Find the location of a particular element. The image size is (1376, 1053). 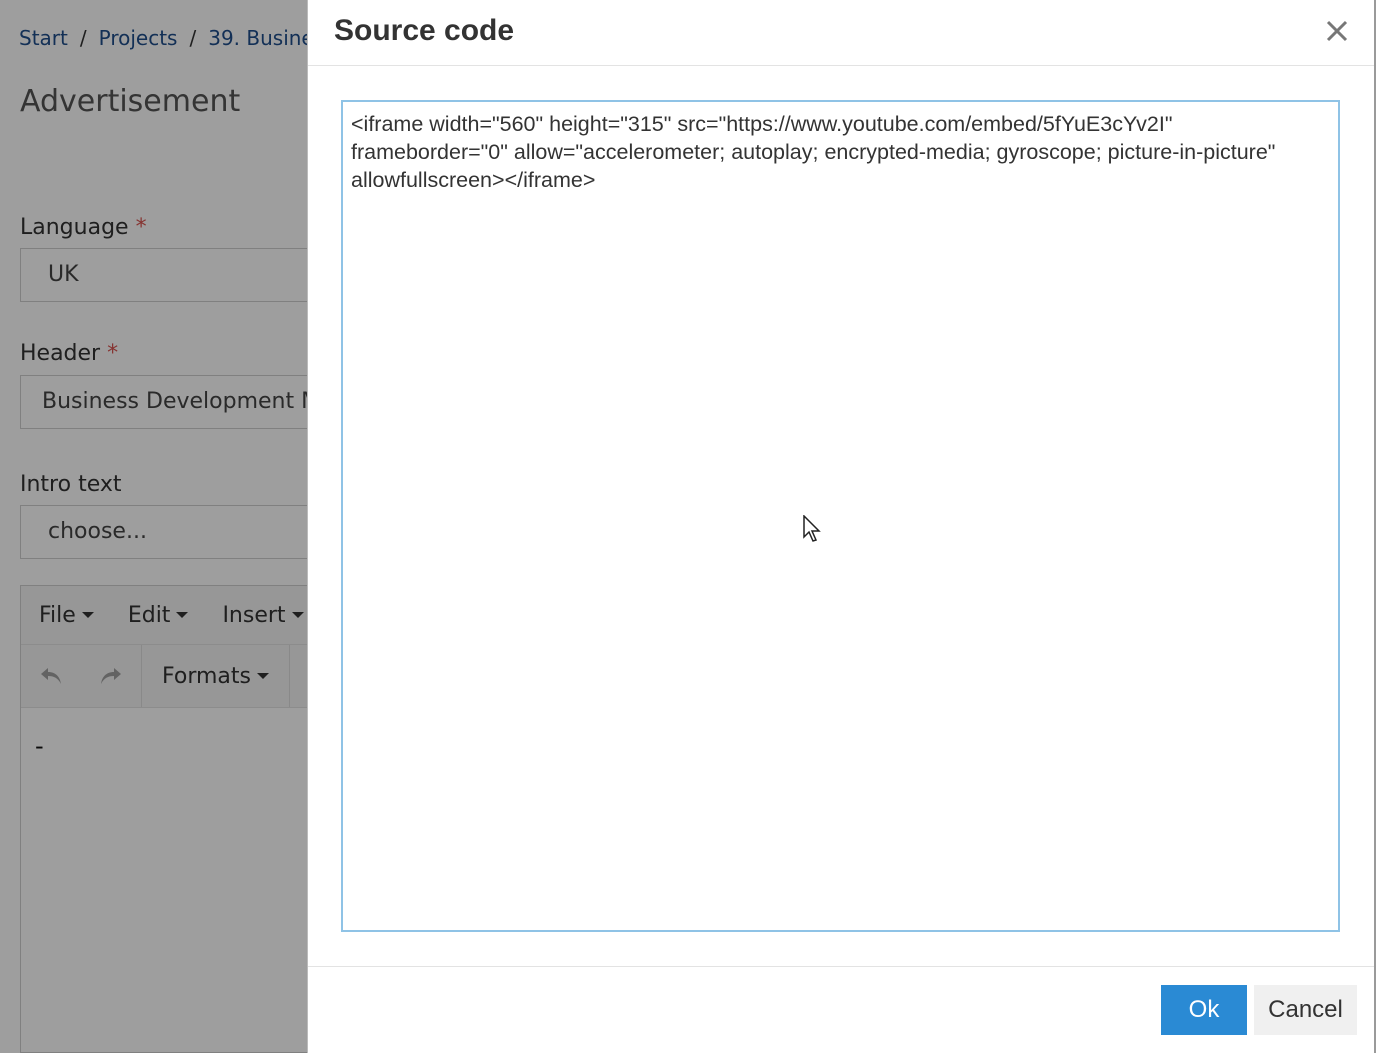

close-button is located at coordinates (1337, 31).